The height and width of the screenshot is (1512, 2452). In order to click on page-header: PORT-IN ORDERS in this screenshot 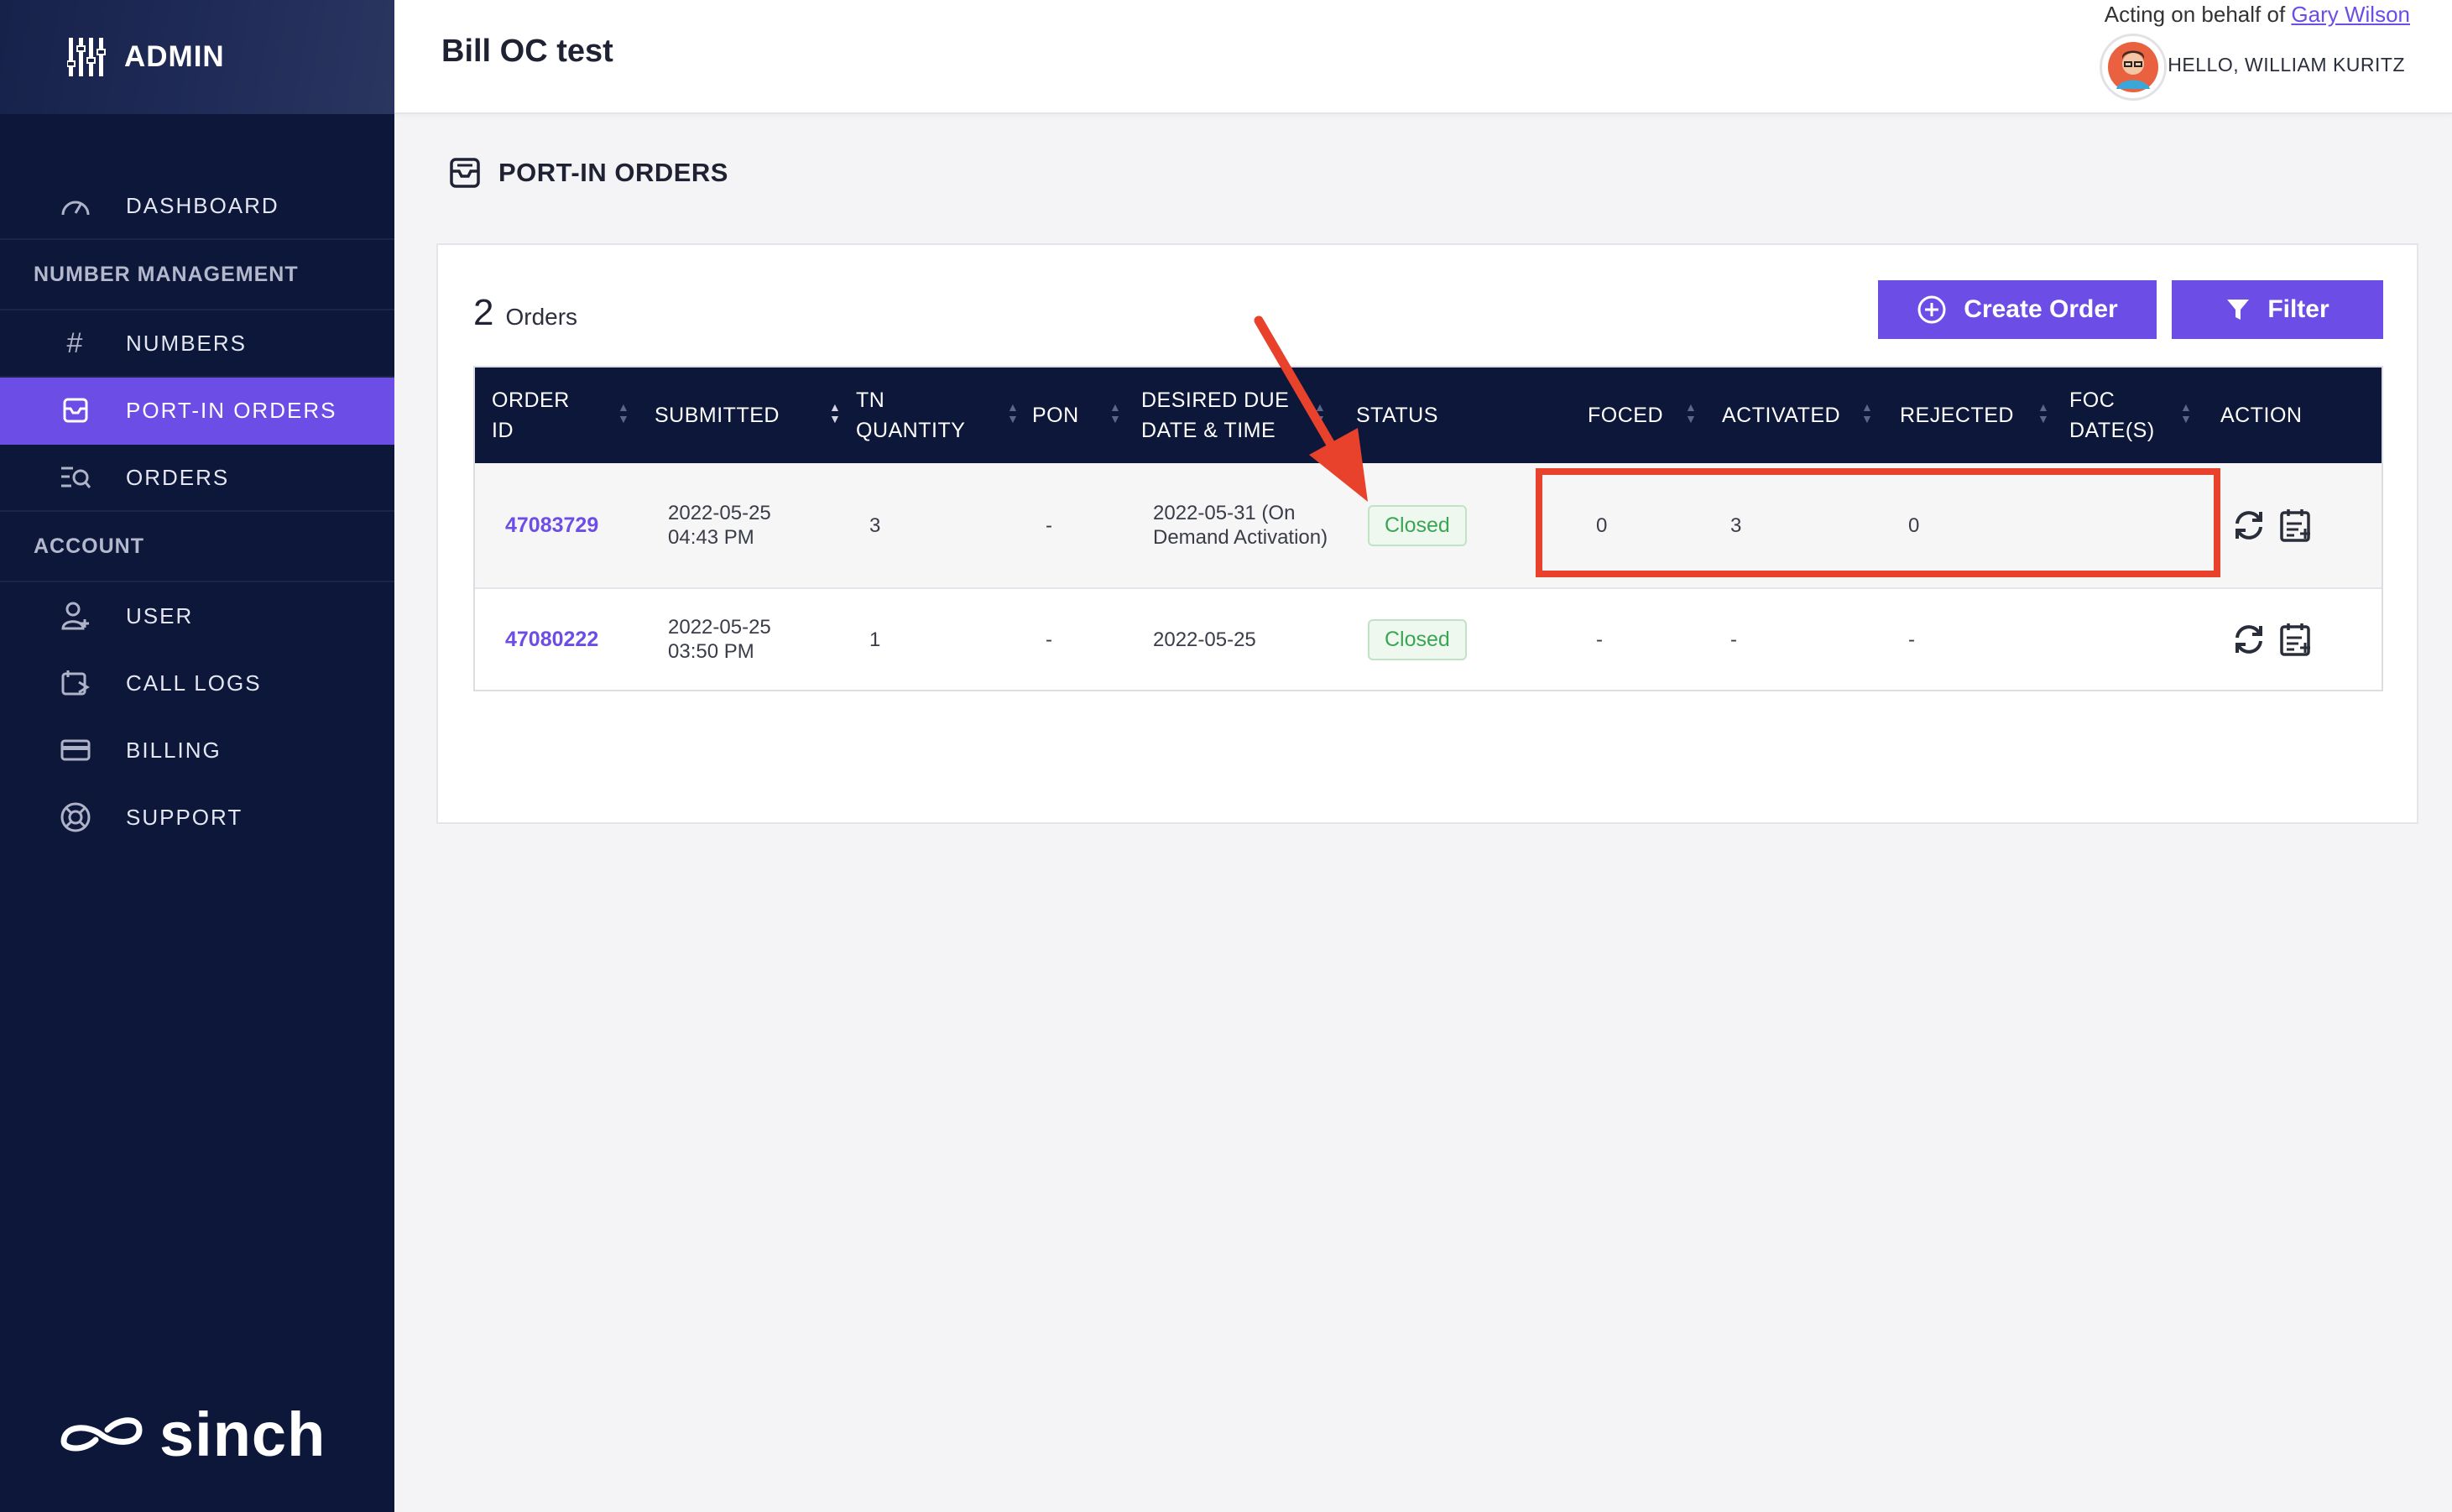, I will do `click(588, 173)`.